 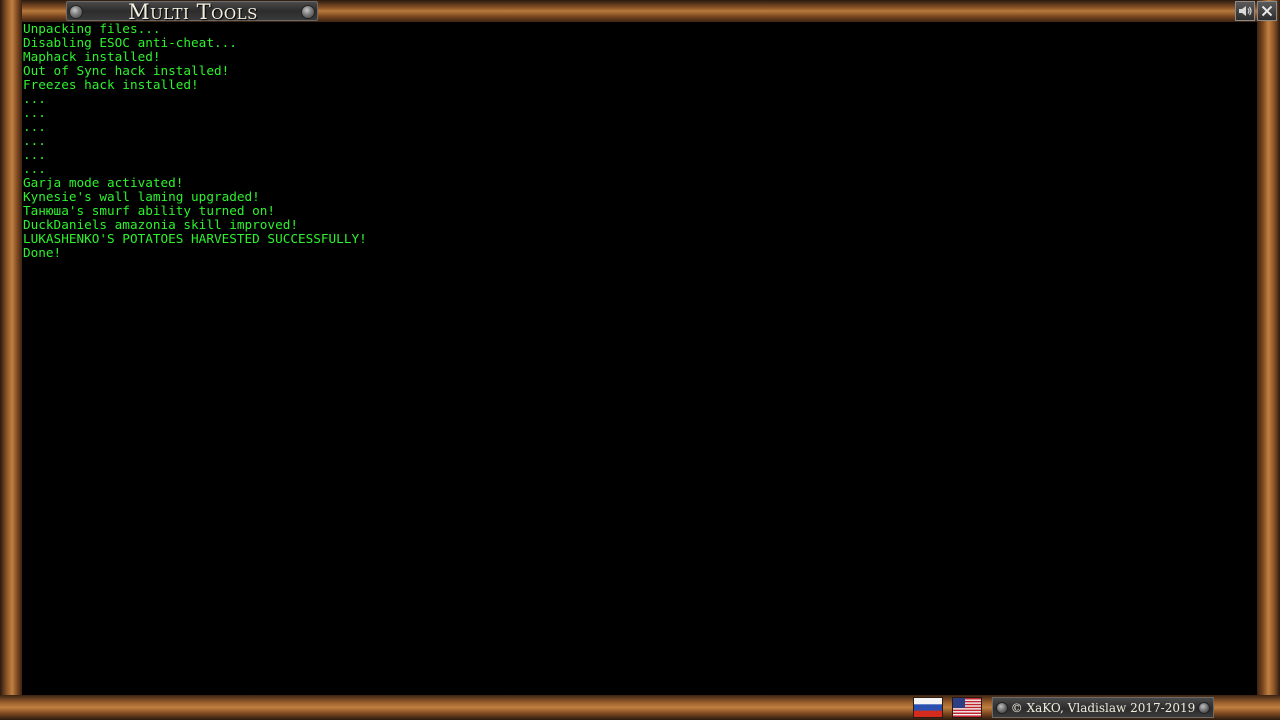 I want to click on russia-flag-icon, so click(x=928, y=707).